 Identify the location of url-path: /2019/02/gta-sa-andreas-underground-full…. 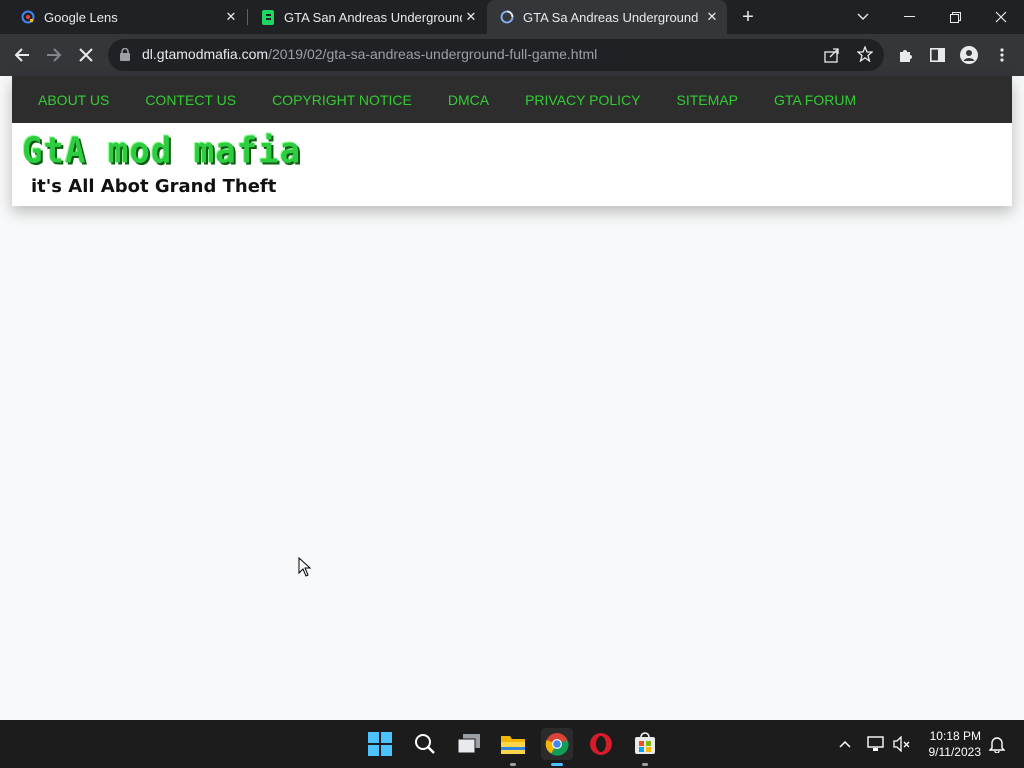
(433, 54).